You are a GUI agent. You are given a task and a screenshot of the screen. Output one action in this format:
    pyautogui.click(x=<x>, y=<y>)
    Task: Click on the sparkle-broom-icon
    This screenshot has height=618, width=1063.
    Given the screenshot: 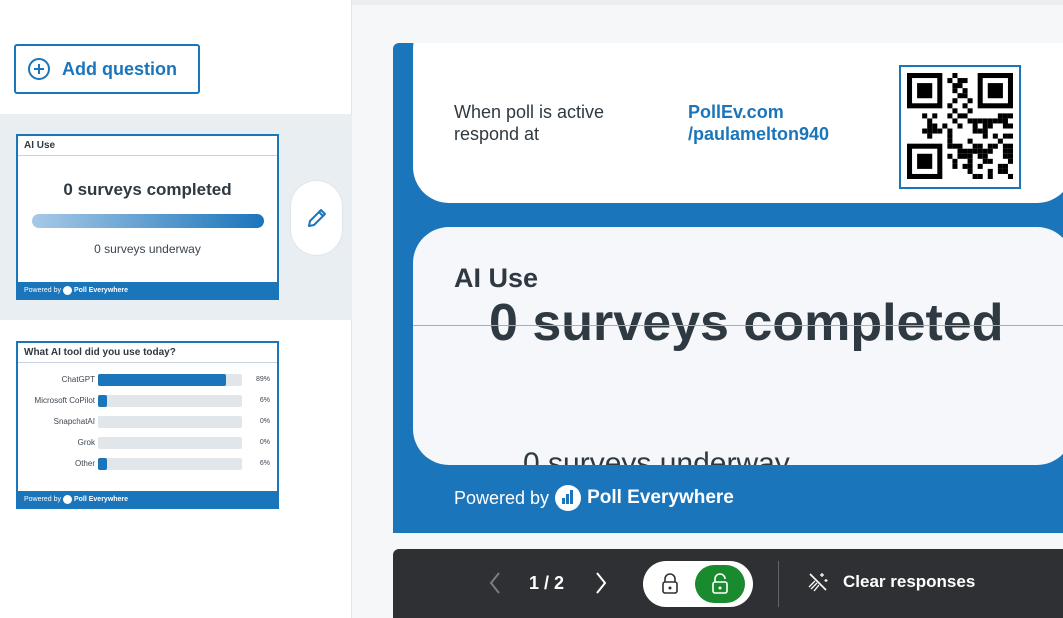 What is the action you would take?
    pyautogui.click(x=818, y=582)
    